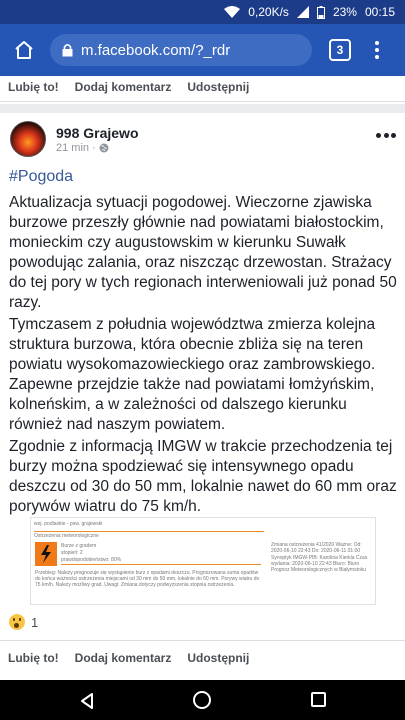  I want to click on tab-switcher-button: 3, so click(340, 50).